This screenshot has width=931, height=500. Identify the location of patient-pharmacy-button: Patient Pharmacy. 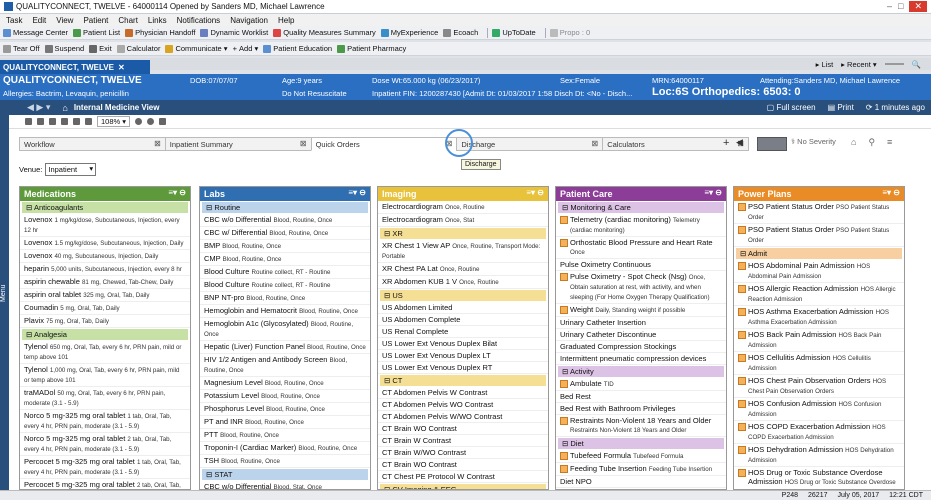
(371, 48).